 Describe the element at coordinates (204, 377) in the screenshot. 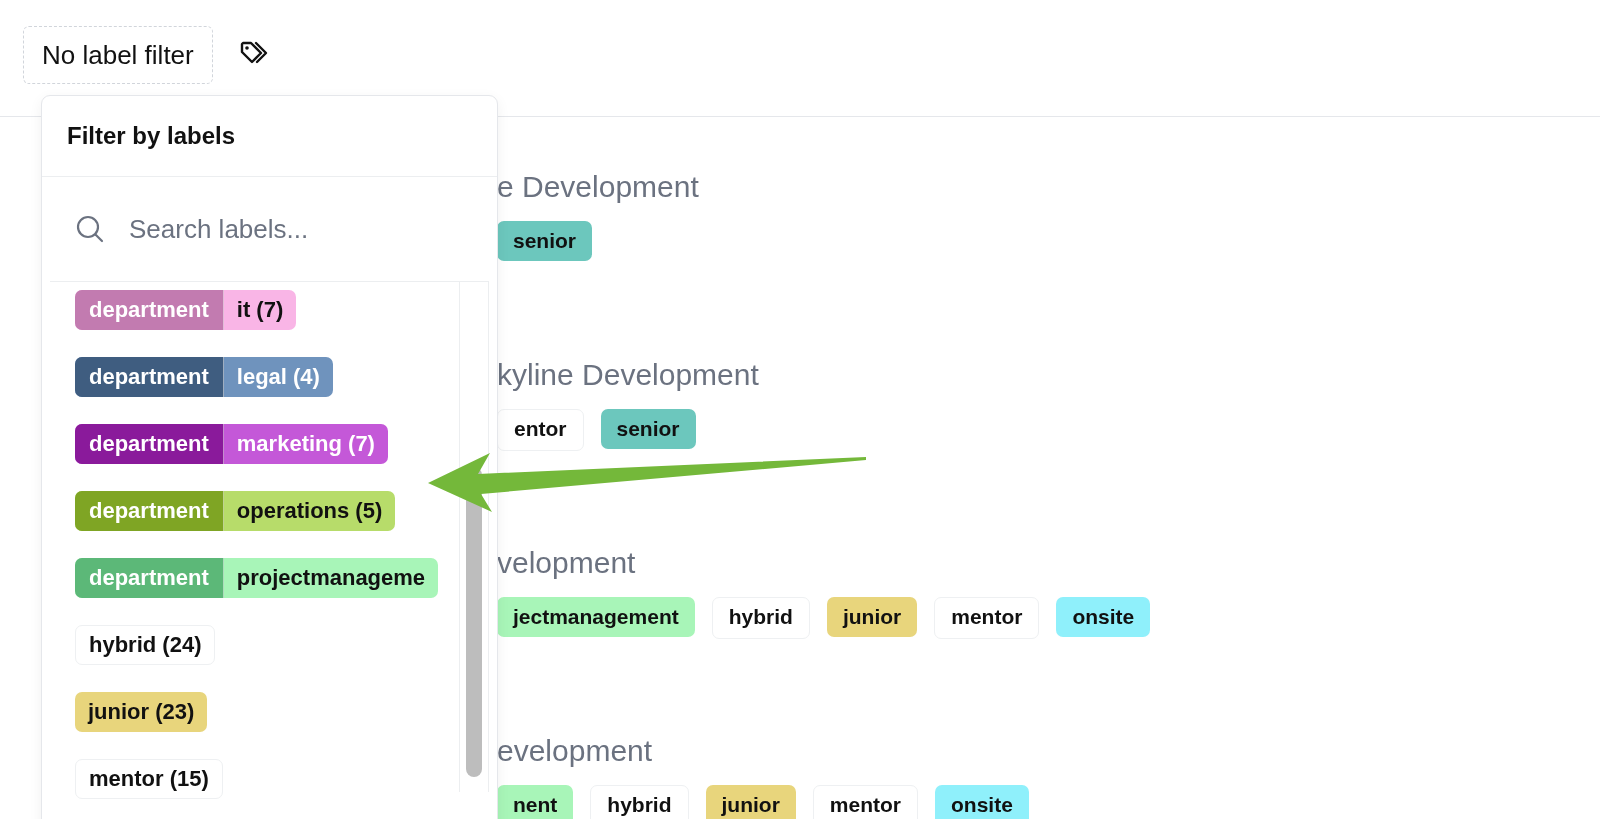

I see `label-option: department legal (4)` at that location.